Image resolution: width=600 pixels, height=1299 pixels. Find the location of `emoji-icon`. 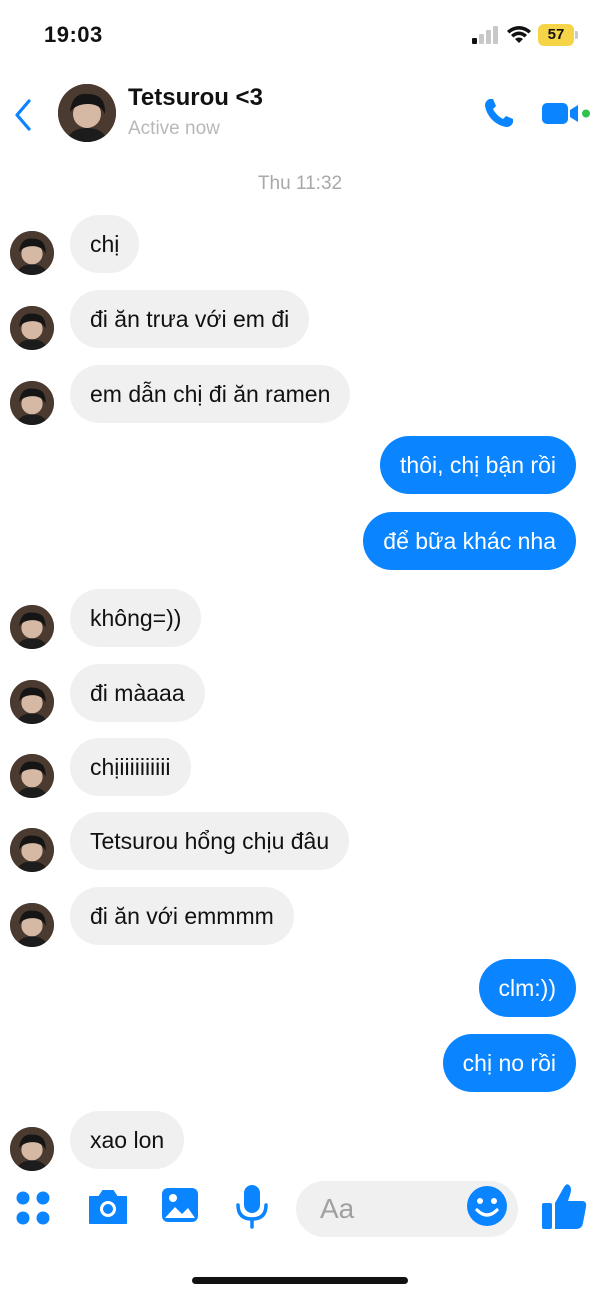

emoji-icon is located at coordinates (487, 1206).